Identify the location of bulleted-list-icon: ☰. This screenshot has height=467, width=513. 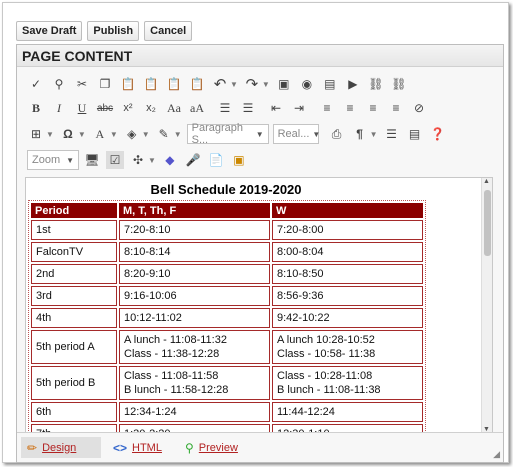
(248, 108).